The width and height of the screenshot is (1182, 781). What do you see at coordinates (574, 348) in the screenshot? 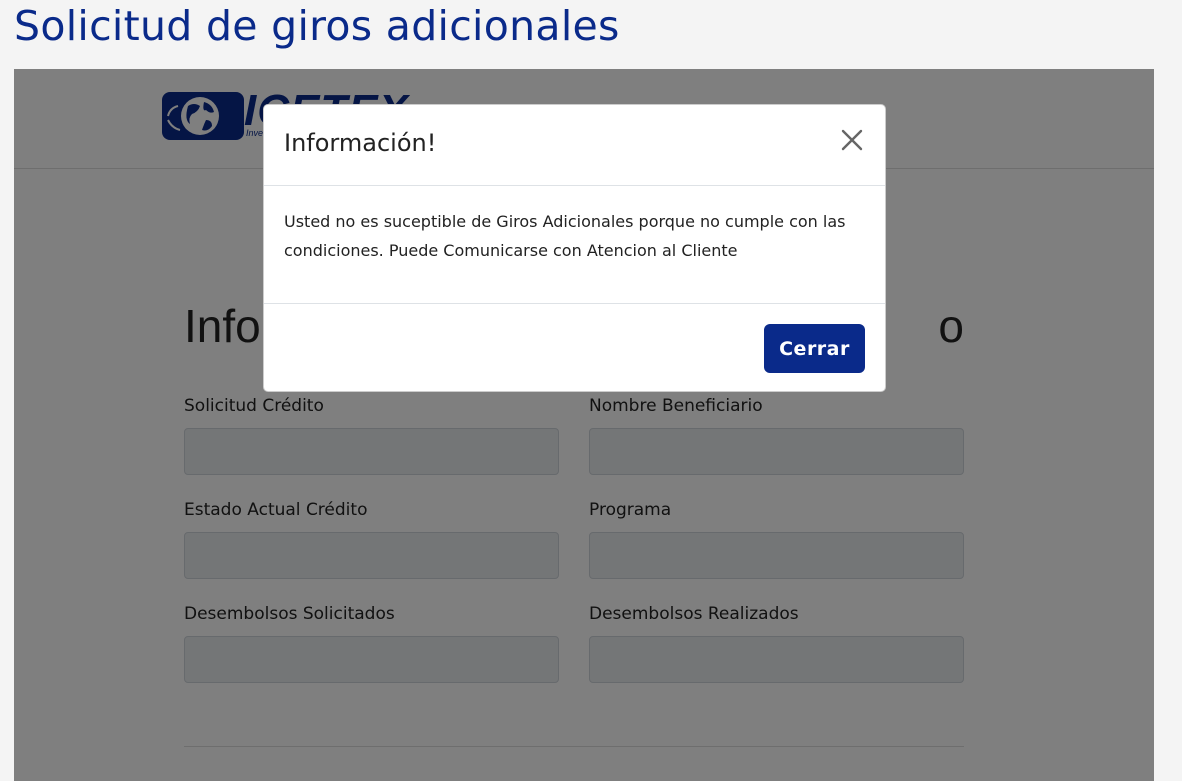
I see `modal-footer: Cerrar` at bounding box center [574, 348].